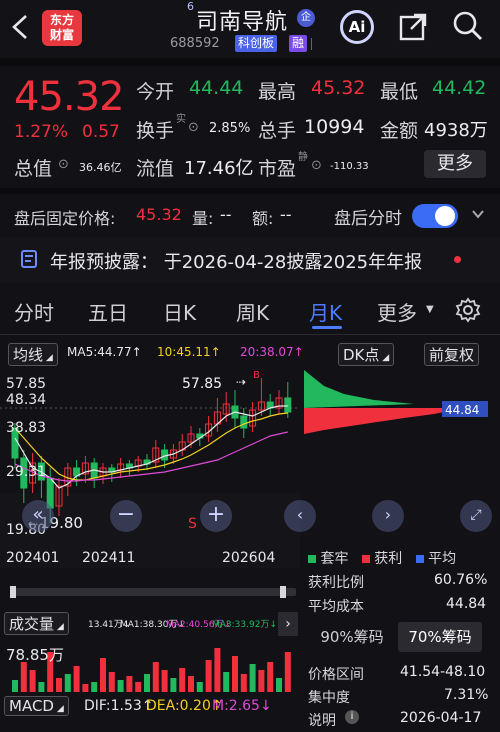  I want to click on tab-monthly-k: 月K, so click(325, 311).